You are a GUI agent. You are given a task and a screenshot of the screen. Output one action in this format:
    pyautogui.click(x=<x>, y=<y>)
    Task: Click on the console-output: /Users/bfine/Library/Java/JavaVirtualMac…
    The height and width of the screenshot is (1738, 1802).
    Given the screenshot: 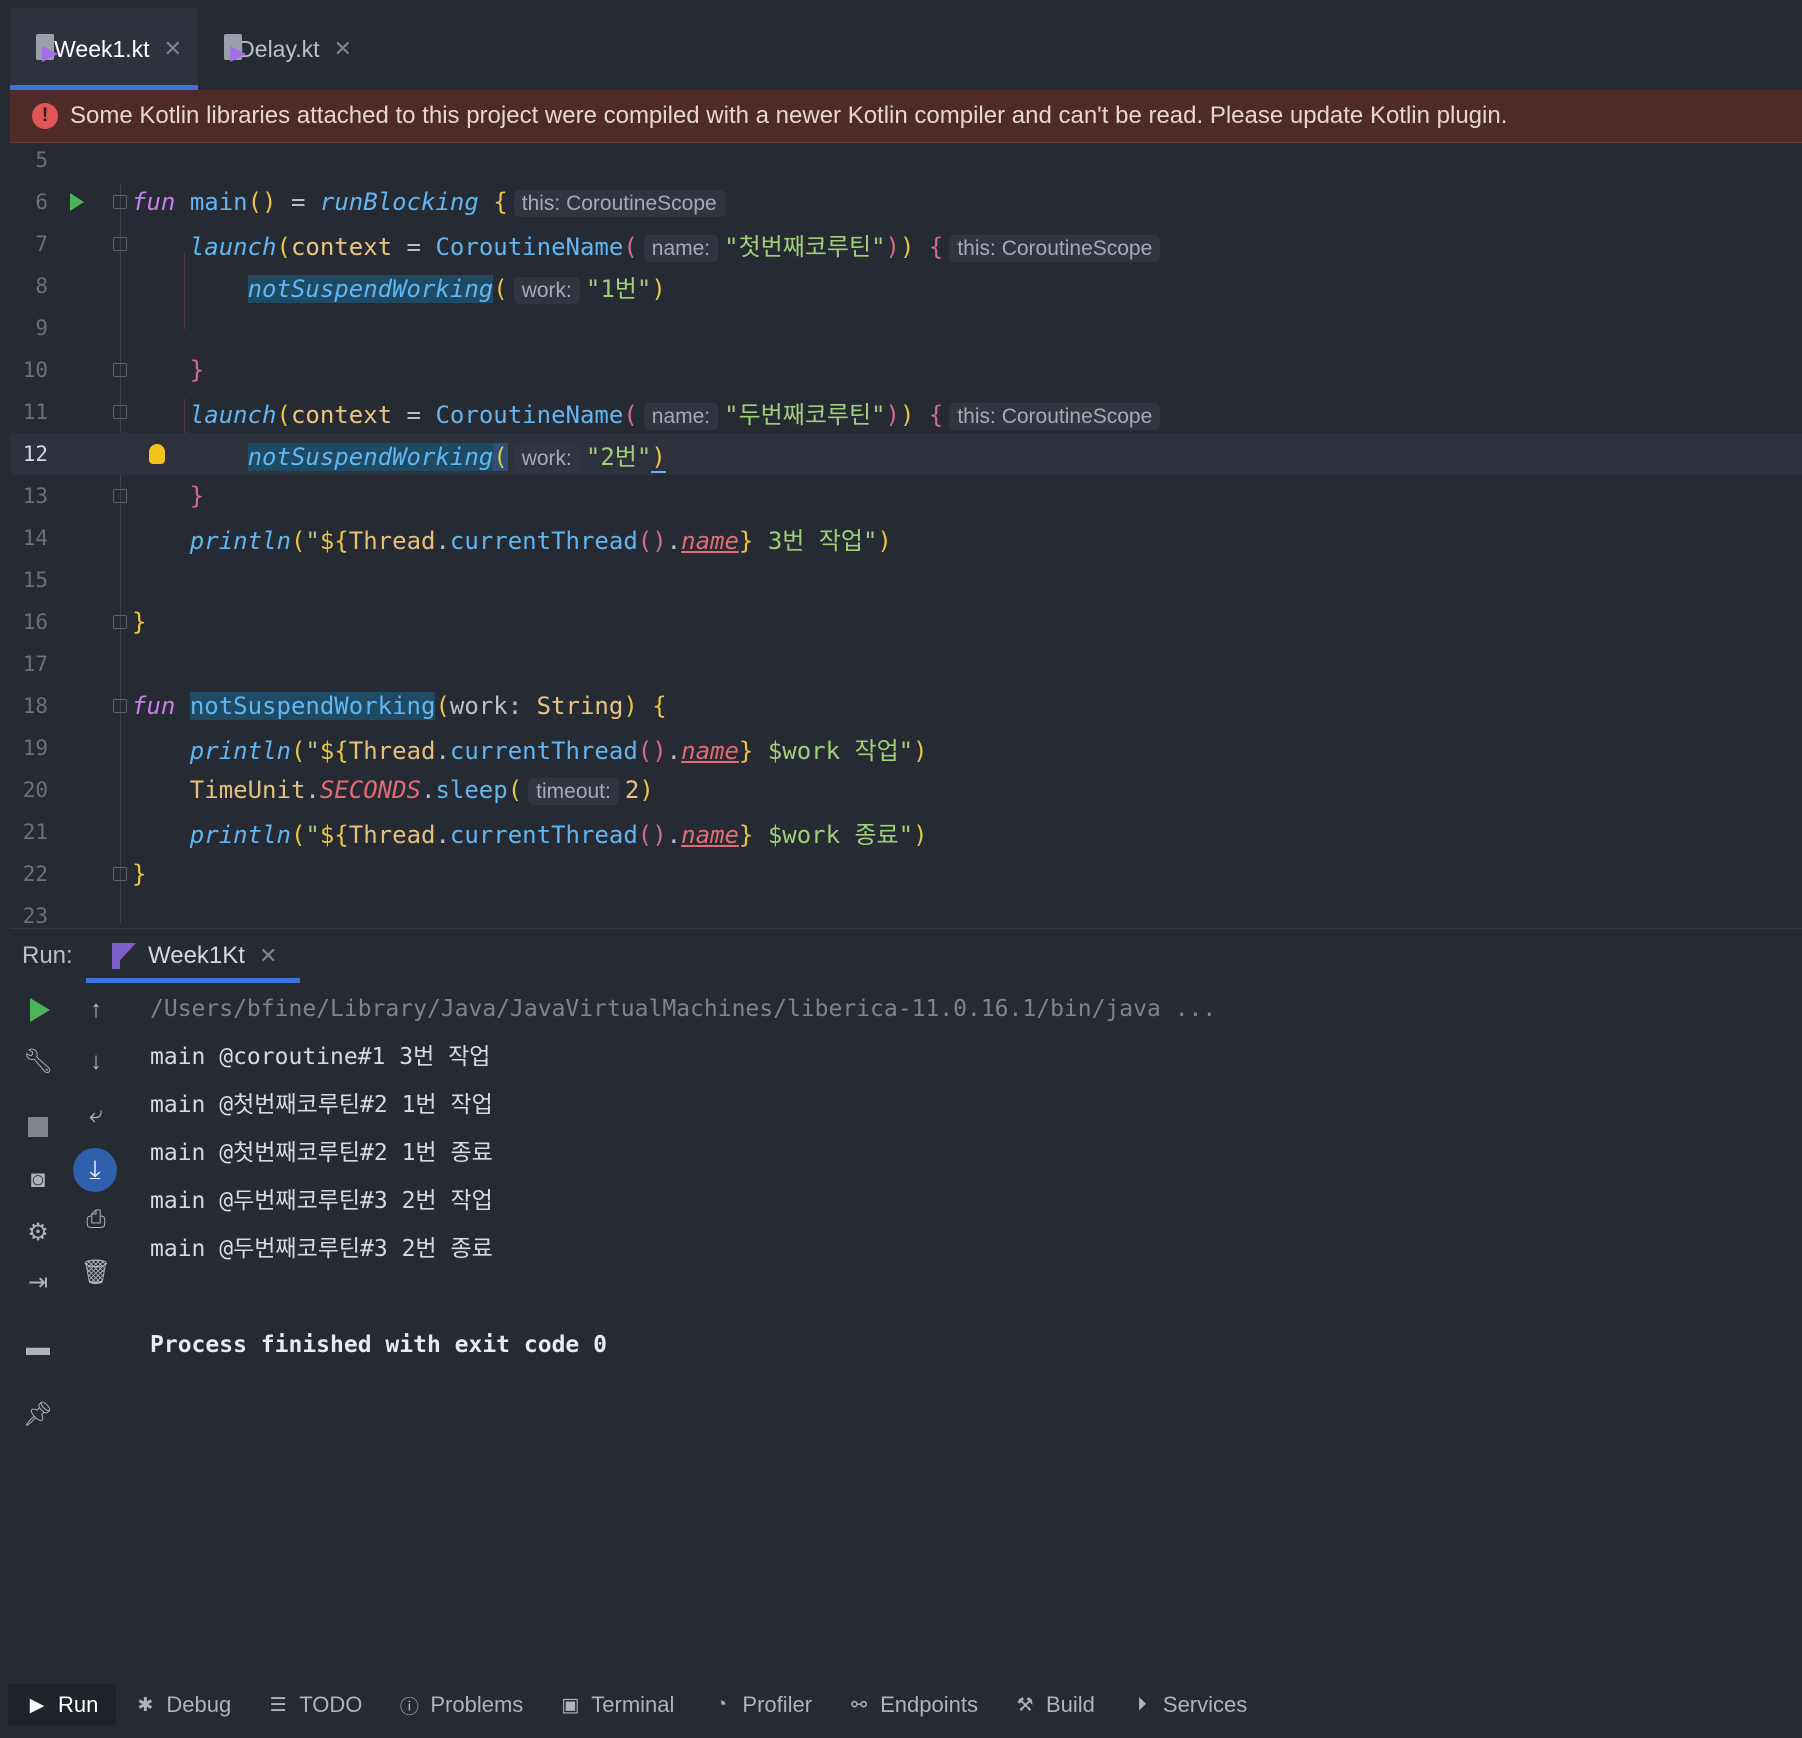 What is the action you would take?
    pyautogui.click(x=683, y=1177)
    